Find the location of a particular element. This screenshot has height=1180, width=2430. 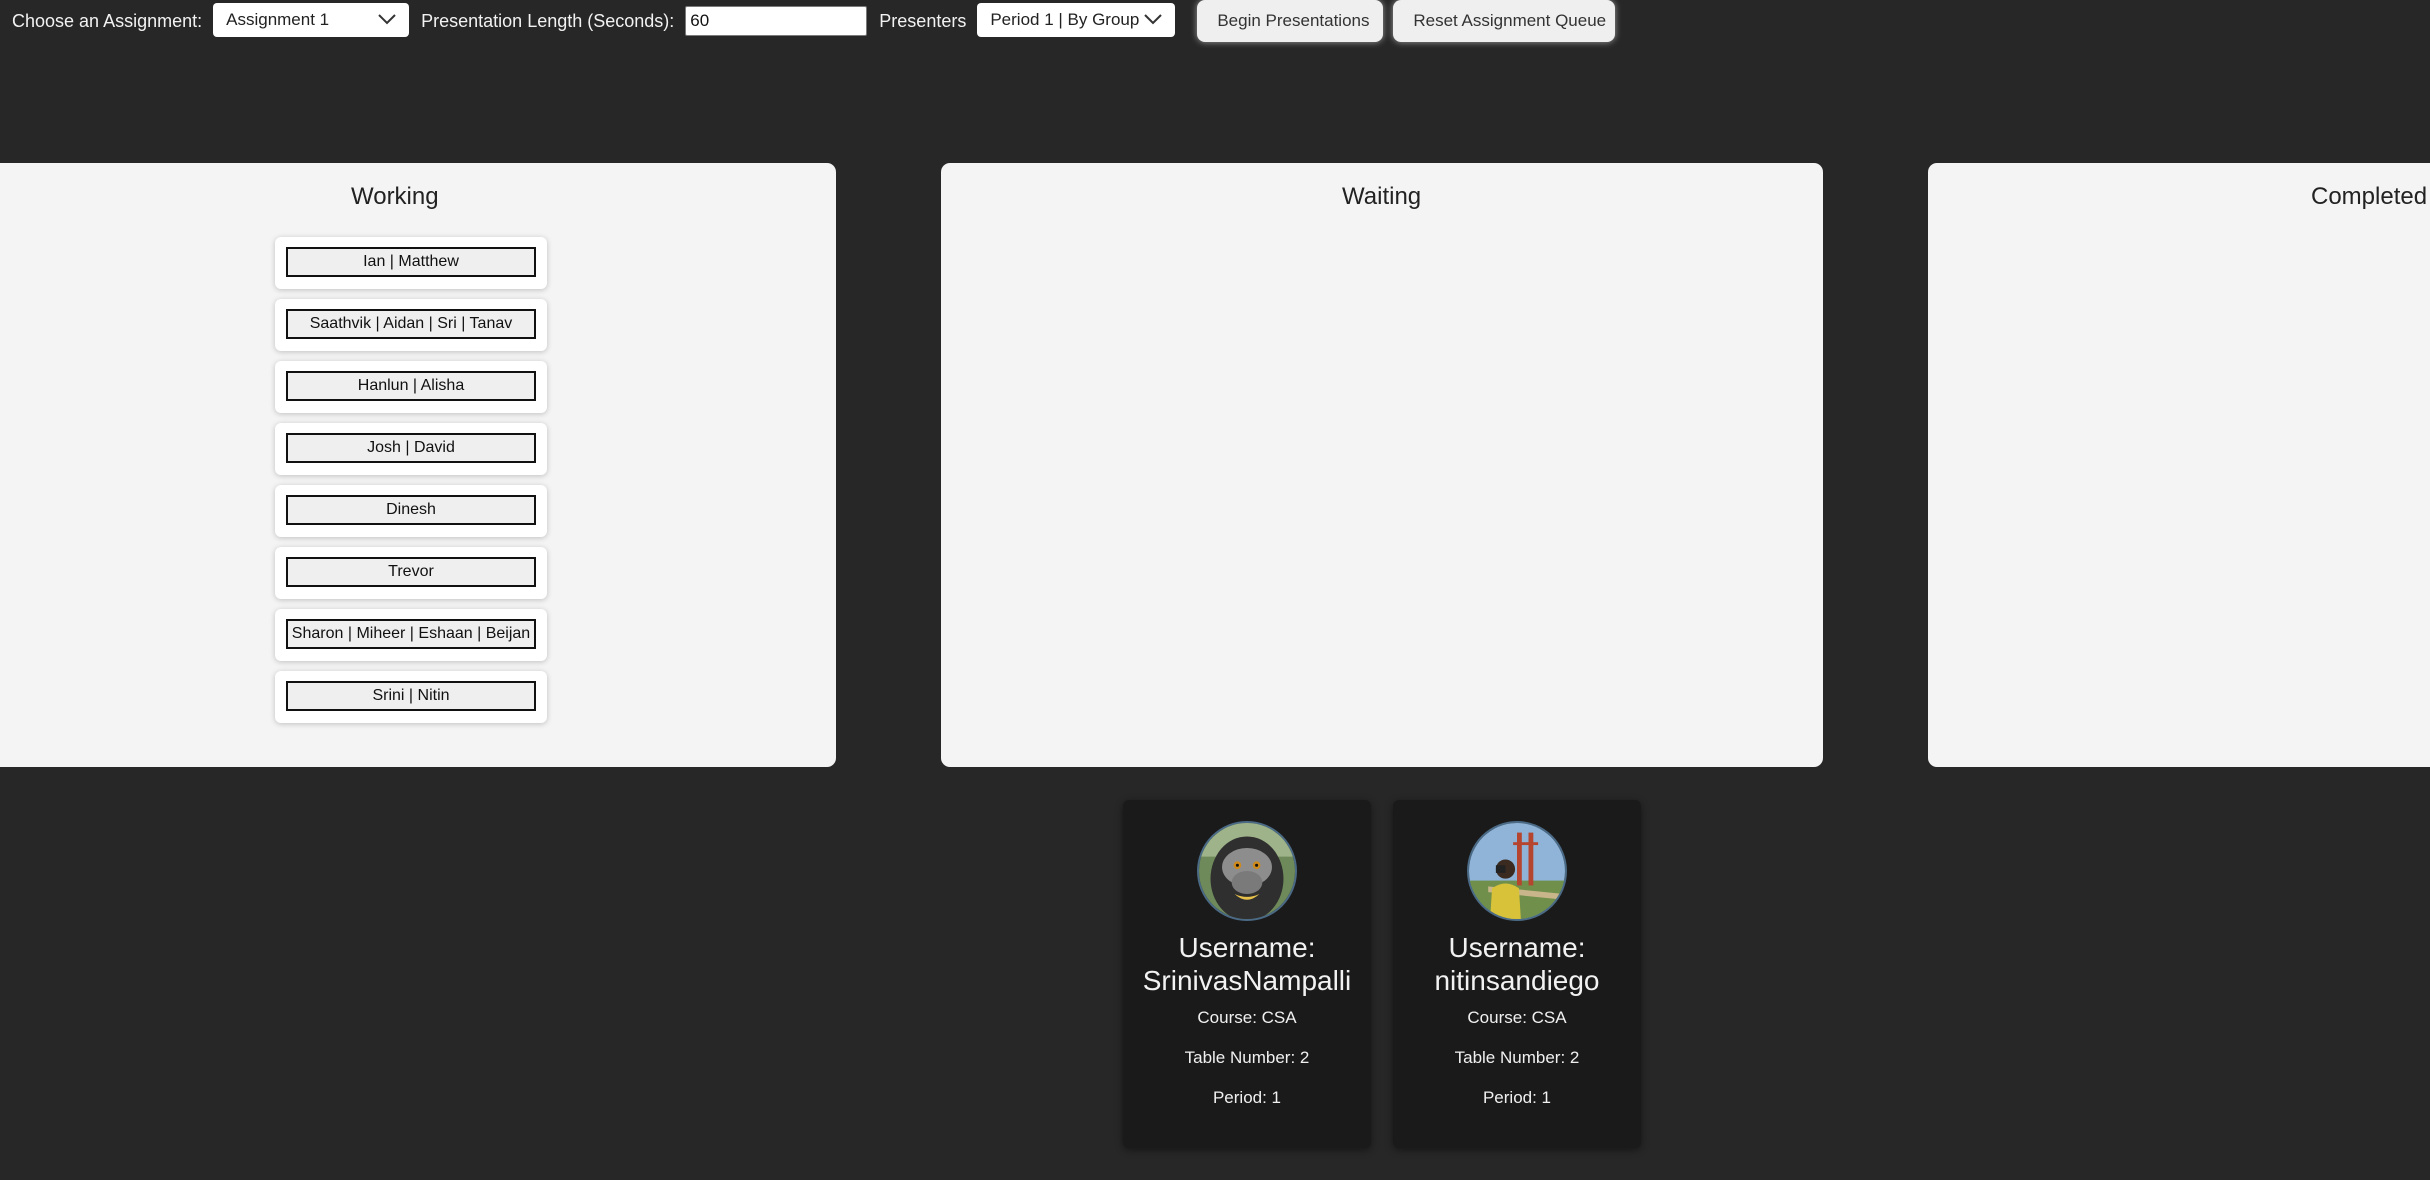

group-card: Sharon | Miheer | Eshaan | Beijan is located at coordinates (411, 635).